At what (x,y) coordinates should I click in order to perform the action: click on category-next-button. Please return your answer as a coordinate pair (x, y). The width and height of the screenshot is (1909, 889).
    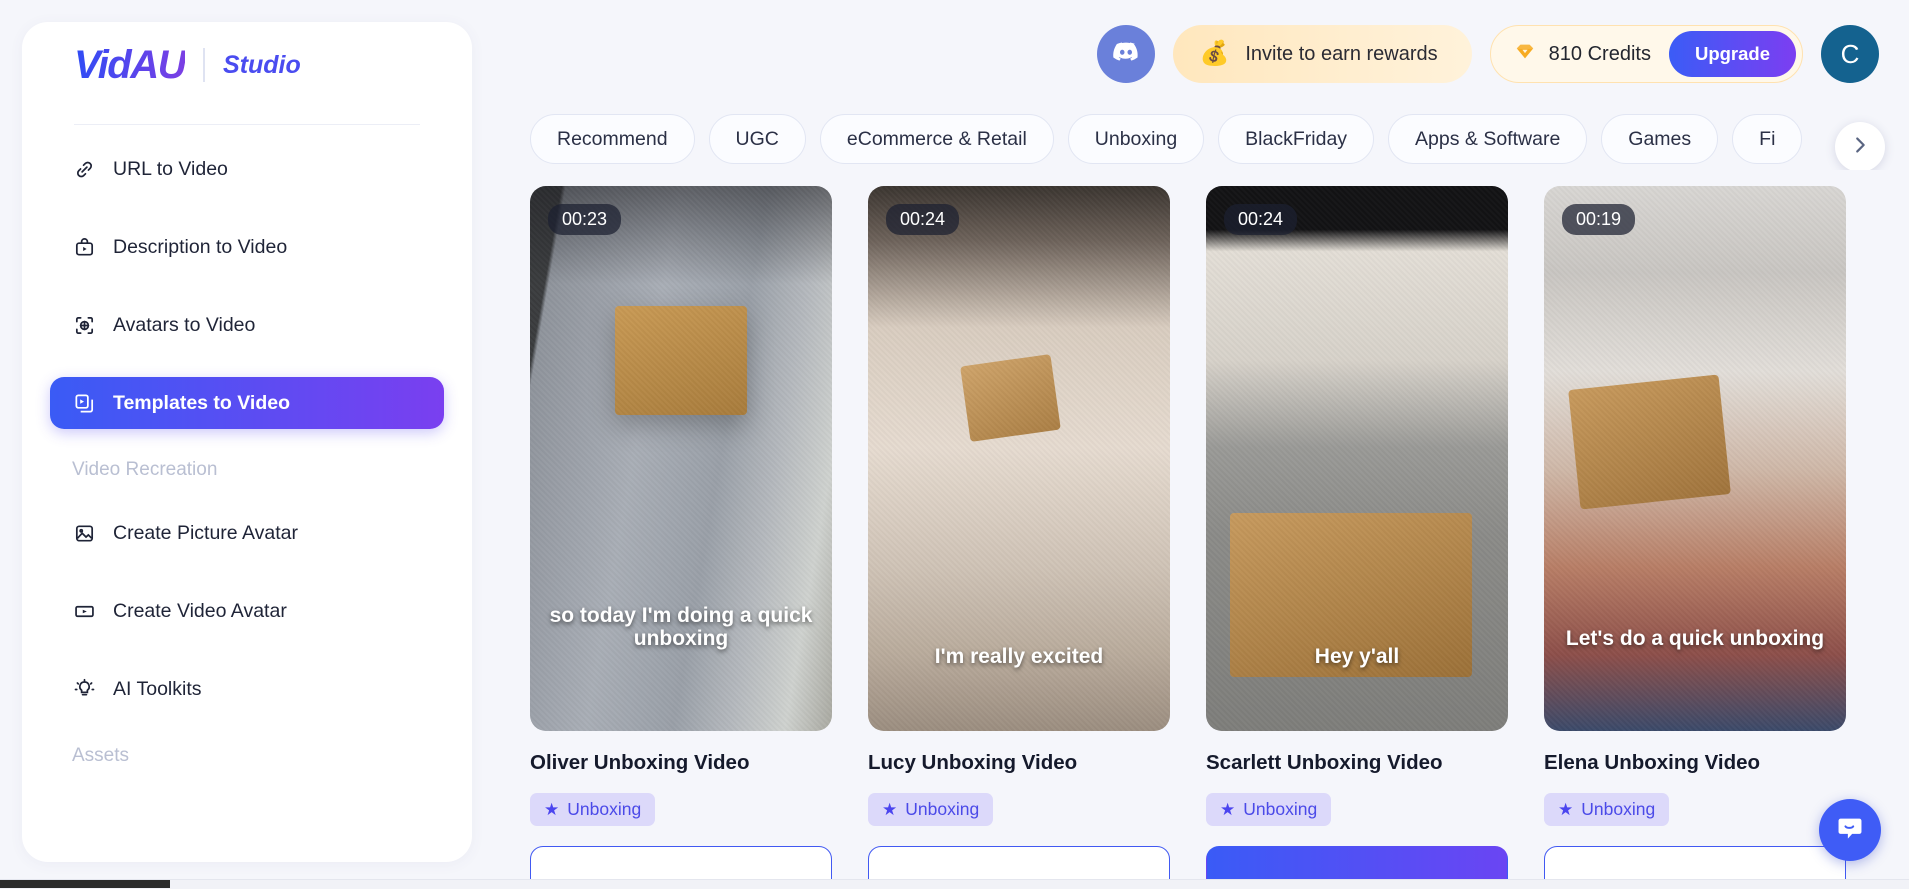
    Looking at the image, I should click on (1860, 146).